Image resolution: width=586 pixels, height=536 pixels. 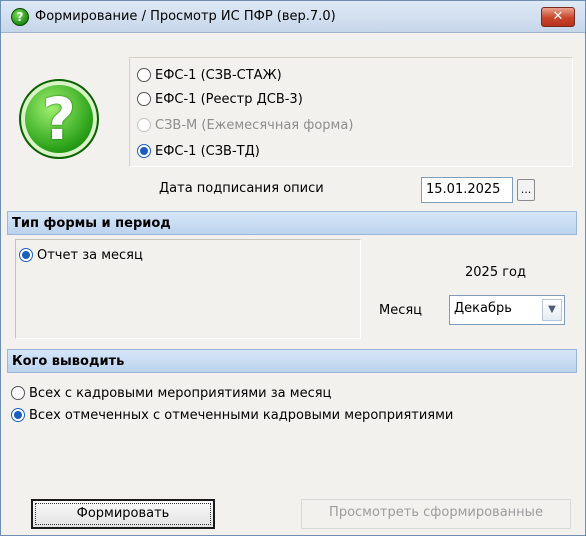 I want to click on view-generated-button: Просмотреть сформированные, so click(x=436, y=514).